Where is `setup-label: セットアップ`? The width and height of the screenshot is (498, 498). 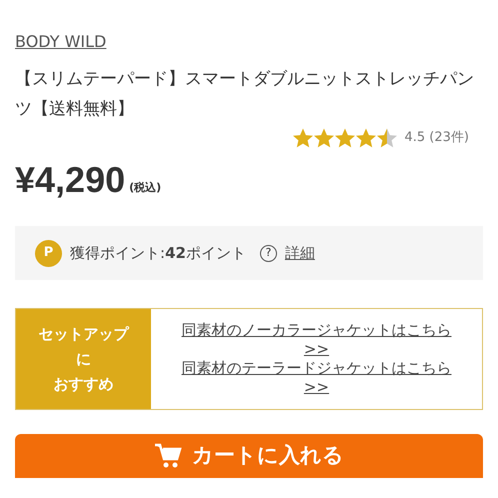 setup-label: セットアップ is located at coordinates (83, 334).